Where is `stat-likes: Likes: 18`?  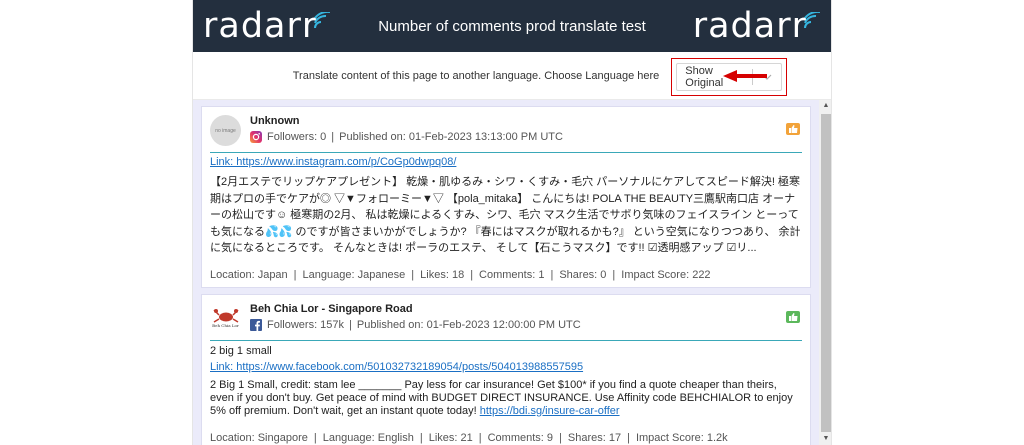
stat-likes: Likes: 18 is located at coordinates (442, 274).